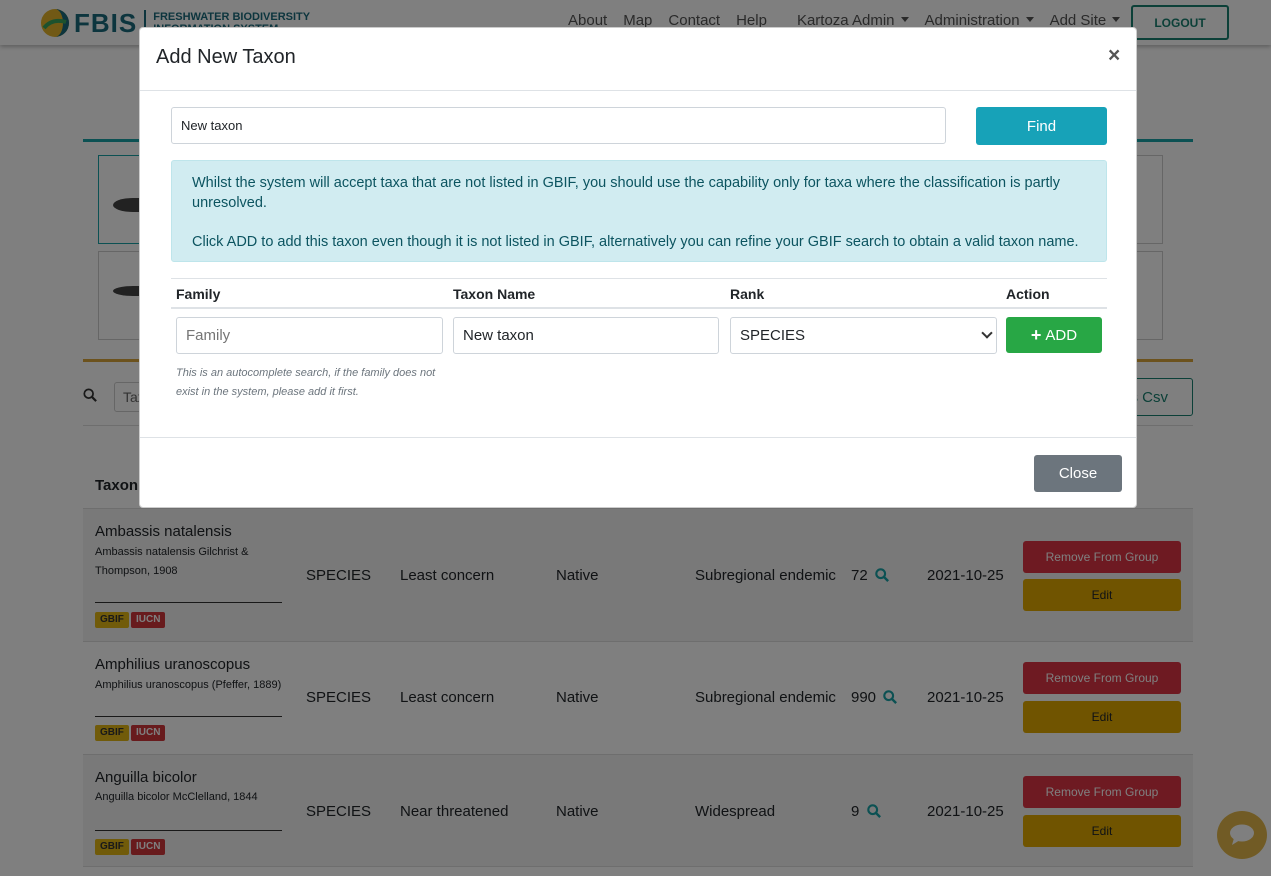 The image size is (1271, 876). Describe the element at coordinates (586, 335) in the screenshot. I see `taxon-name-input: New taxon` at that location.